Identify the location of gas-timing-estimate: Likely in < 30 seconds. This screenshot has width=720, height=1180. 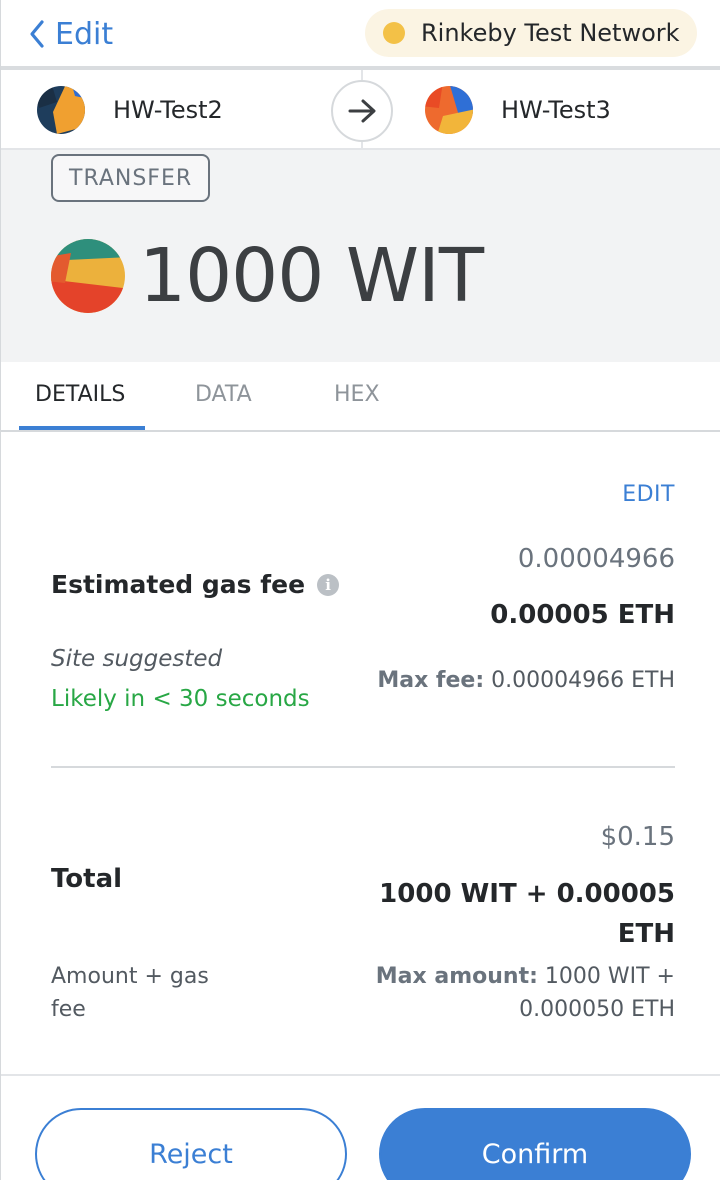
(180, 699).